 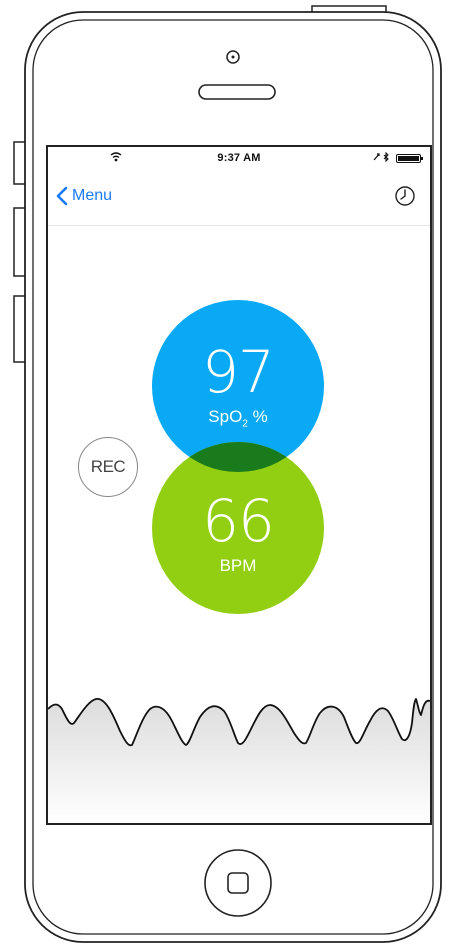 What do you see at coordinates (62, 196) in the screenshot?
I see `chevron-left-icon` at bounding box center [62, 196].